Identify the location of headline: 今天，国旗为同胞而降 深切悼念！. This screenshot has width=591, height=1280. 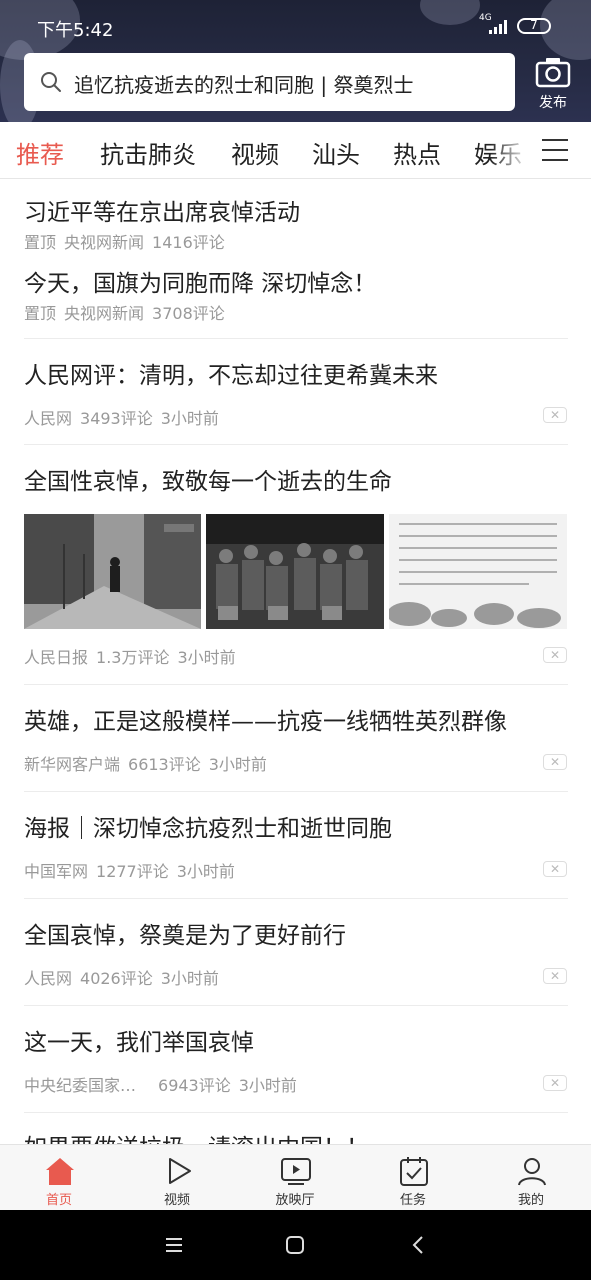
(200, 281).